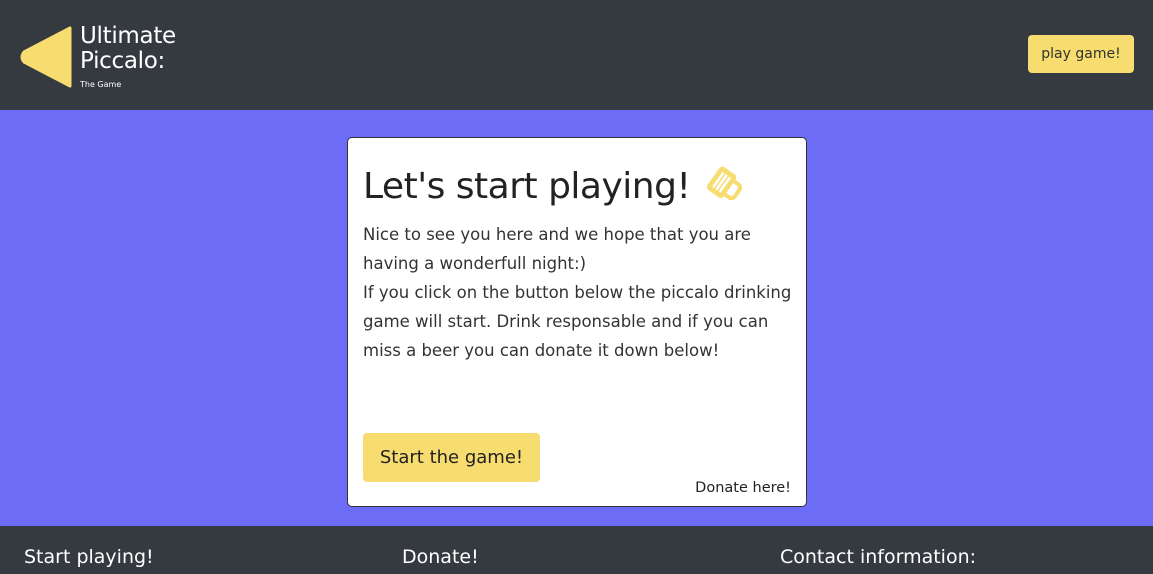 The width and height of the screenshot is (1153, 574). What do you see at coordinates (89, 557) in the screenshot?
I see `footer-start-playing: Start playing!` at bounding box center [89, 557].